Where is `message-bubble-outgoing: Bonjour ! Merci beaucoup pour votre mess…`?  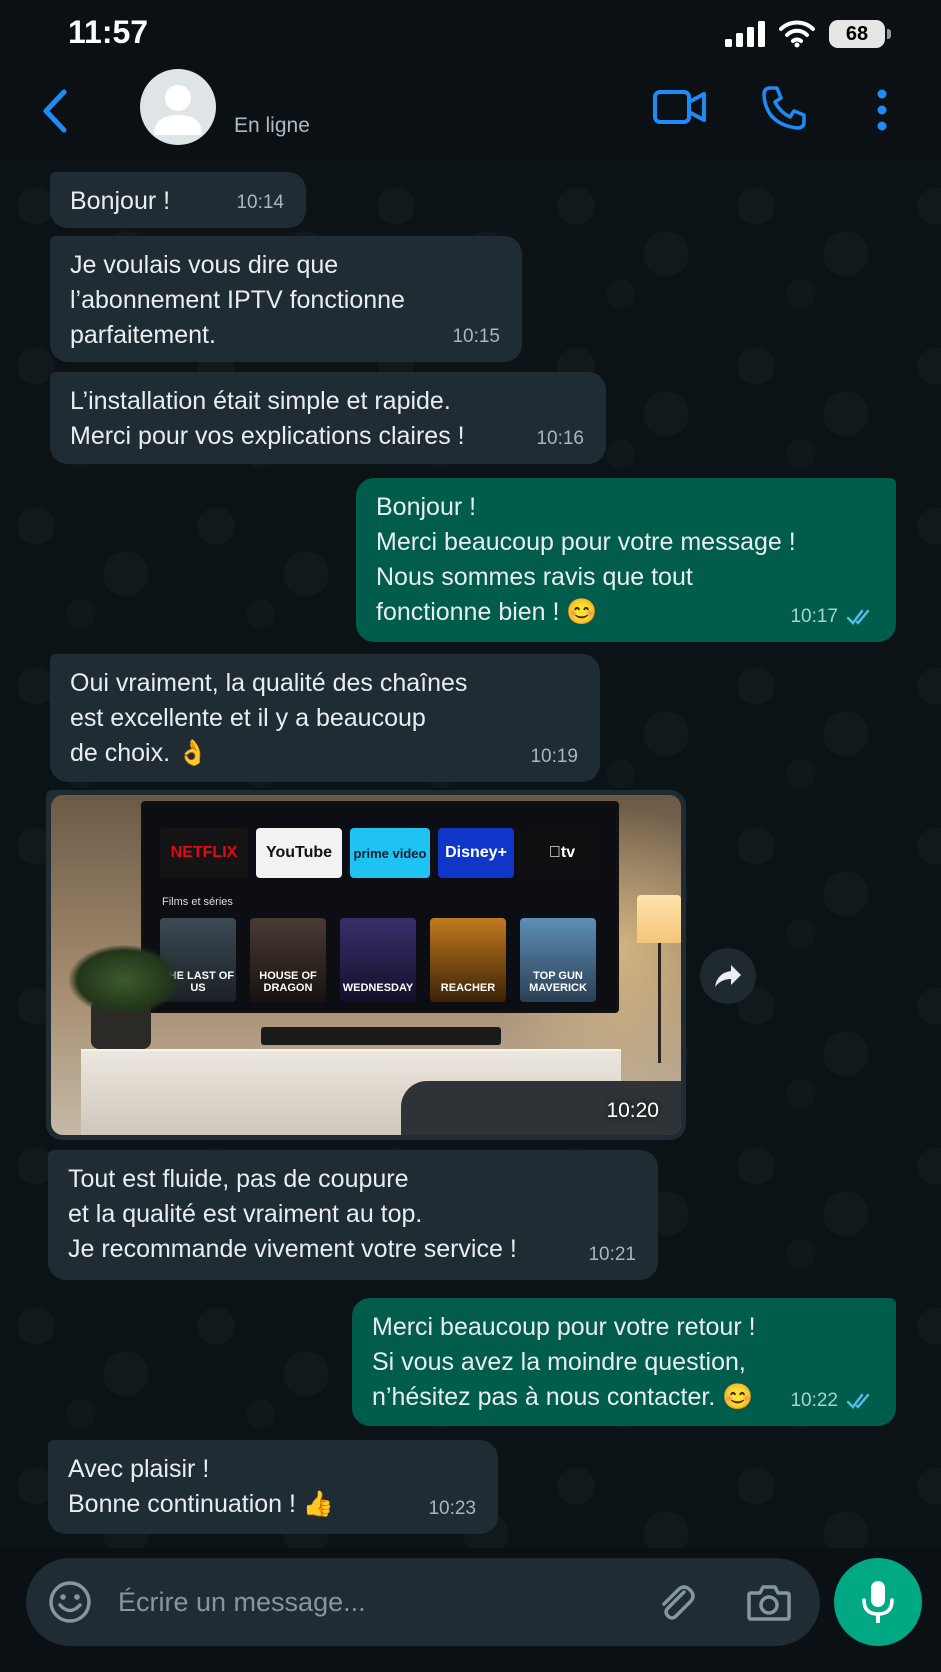
message-bubble-outgoing: Bonjour ! Merci beaucoup pour votre mess… is located at coordinates (626, 560).